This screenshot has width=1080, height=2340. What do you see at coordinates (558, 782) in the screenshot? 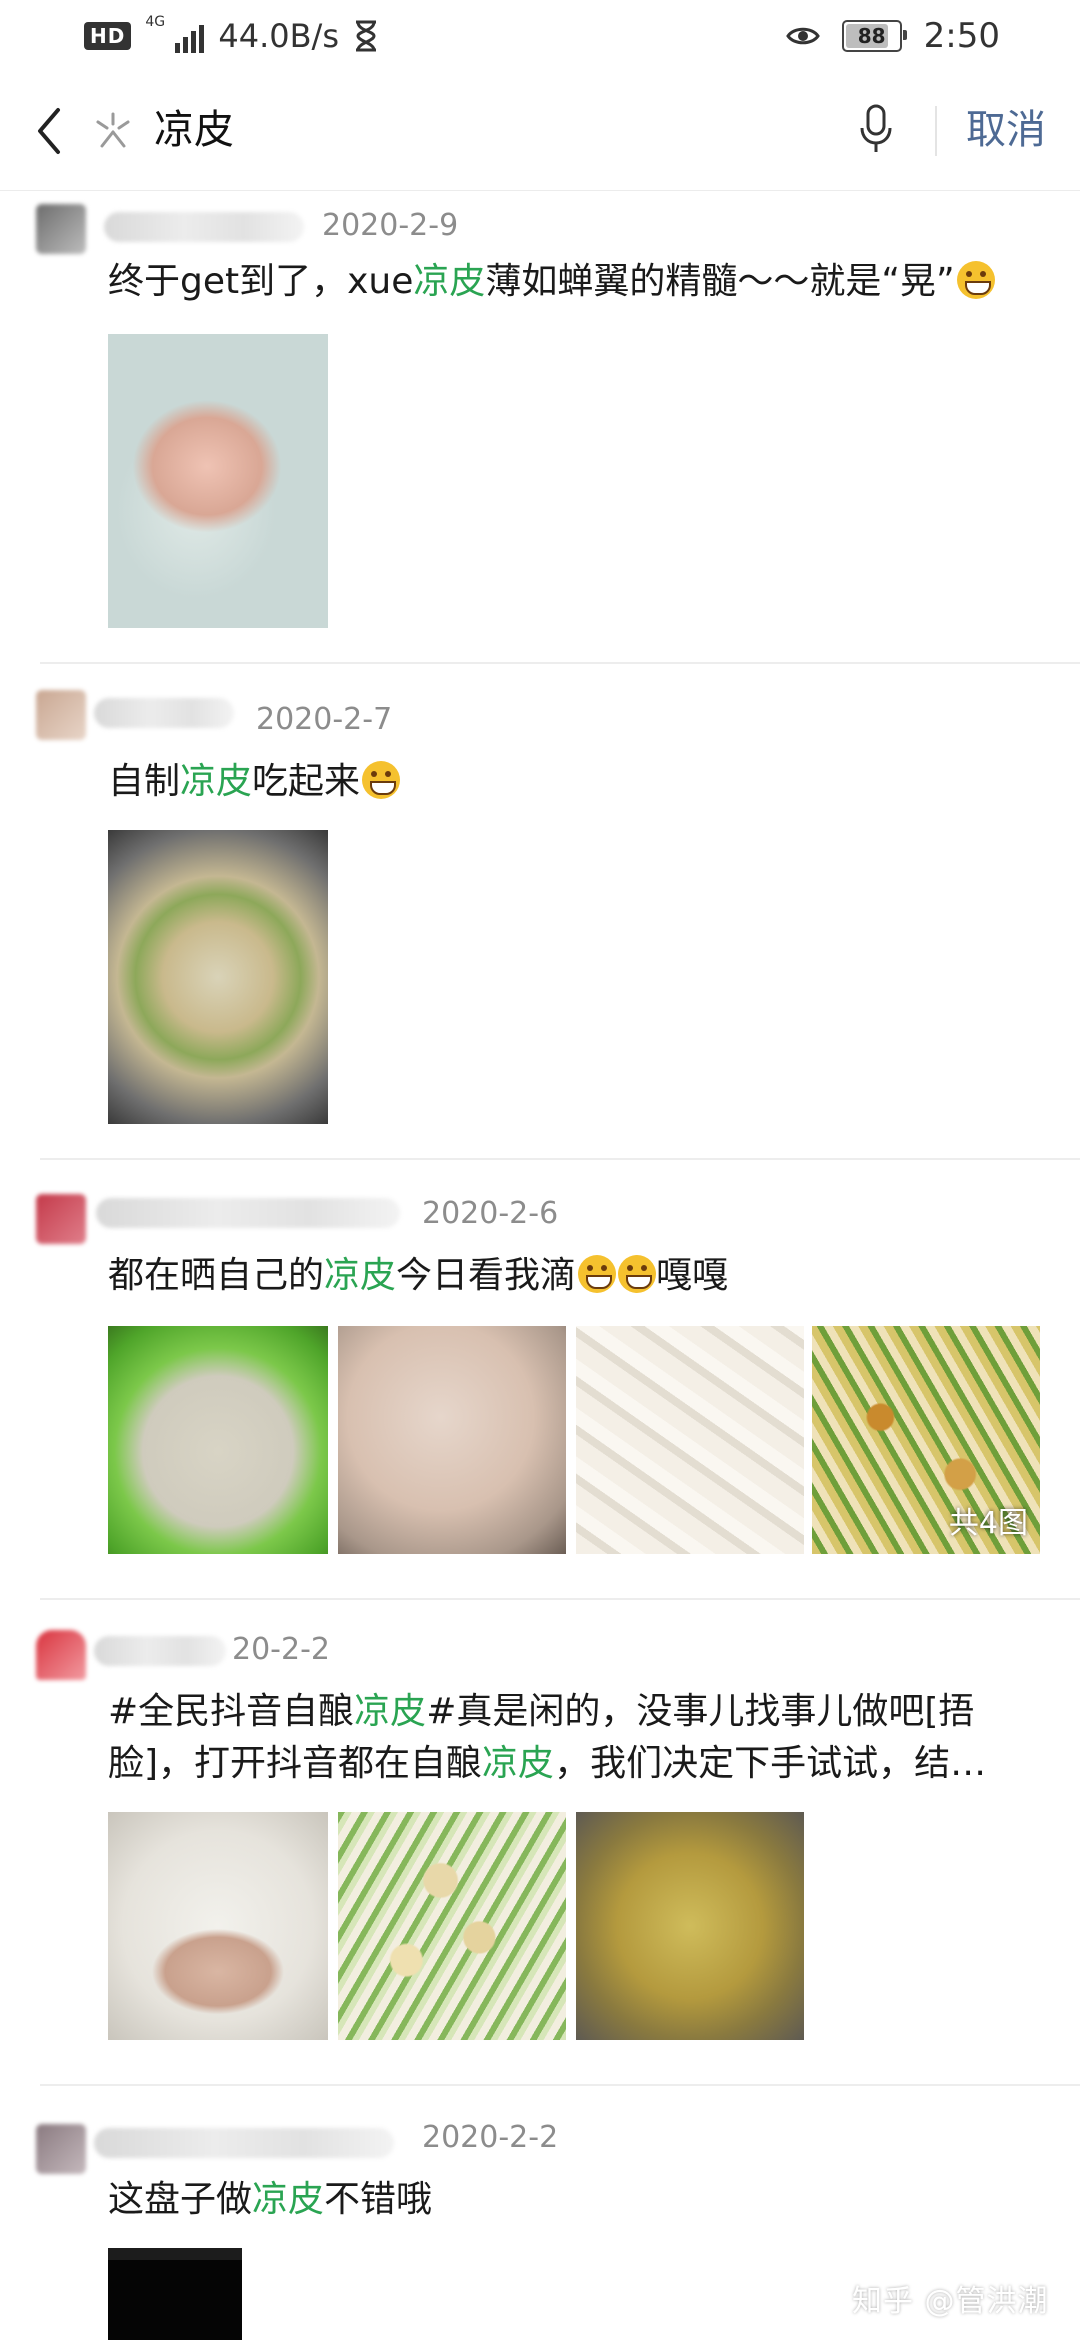
I see `post-text: 自制凉皮吃起来` at bounding box center [558, 782].